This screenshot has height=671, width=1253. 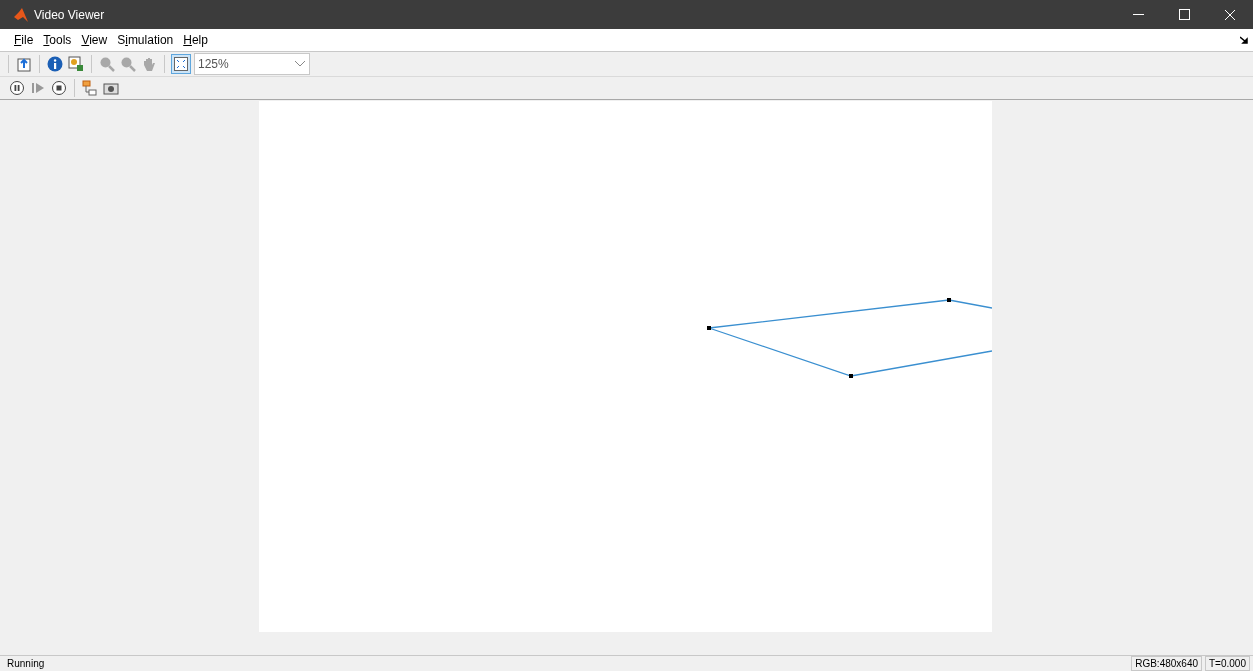 I want to click on menu-item: Simulation, so click(x=145, y=40).